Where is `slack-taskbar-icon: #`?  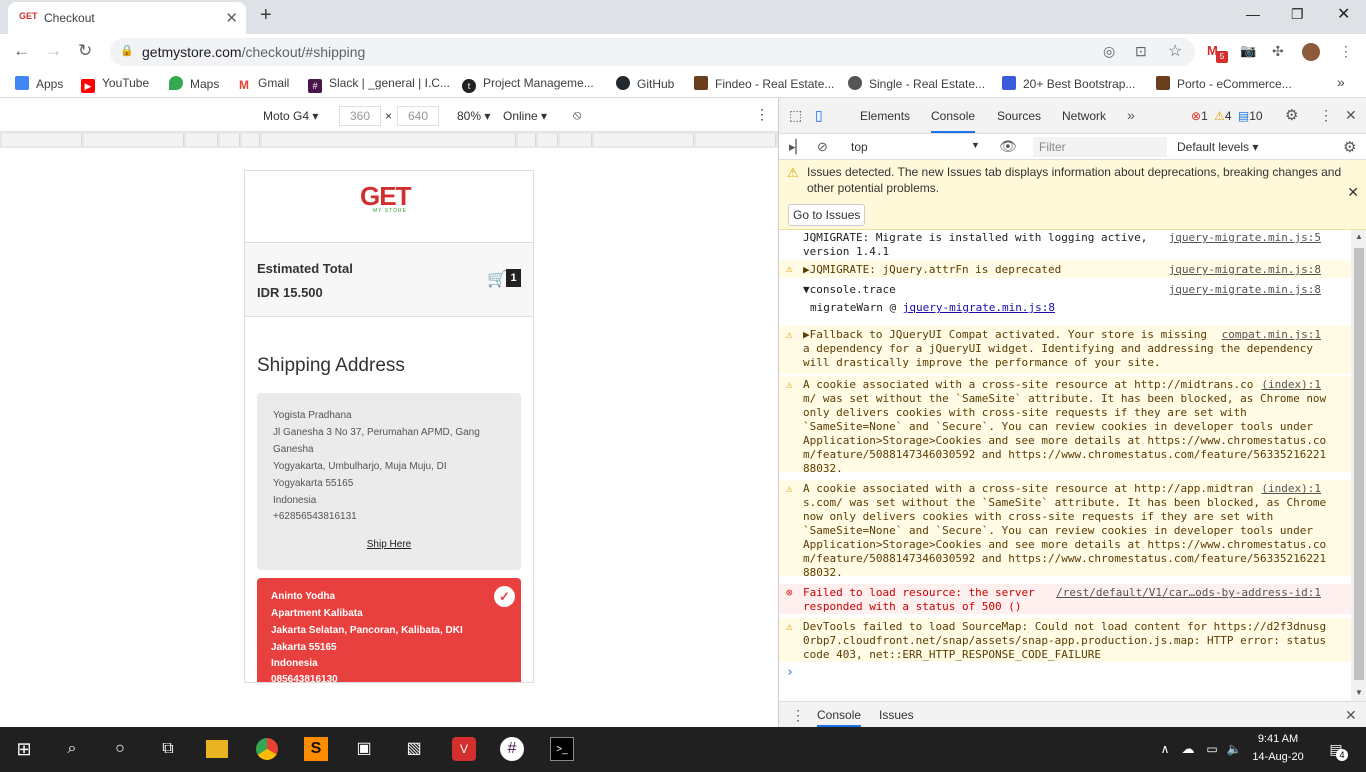 slack-taskbar-icon: # is located at coordinates (512, 749).